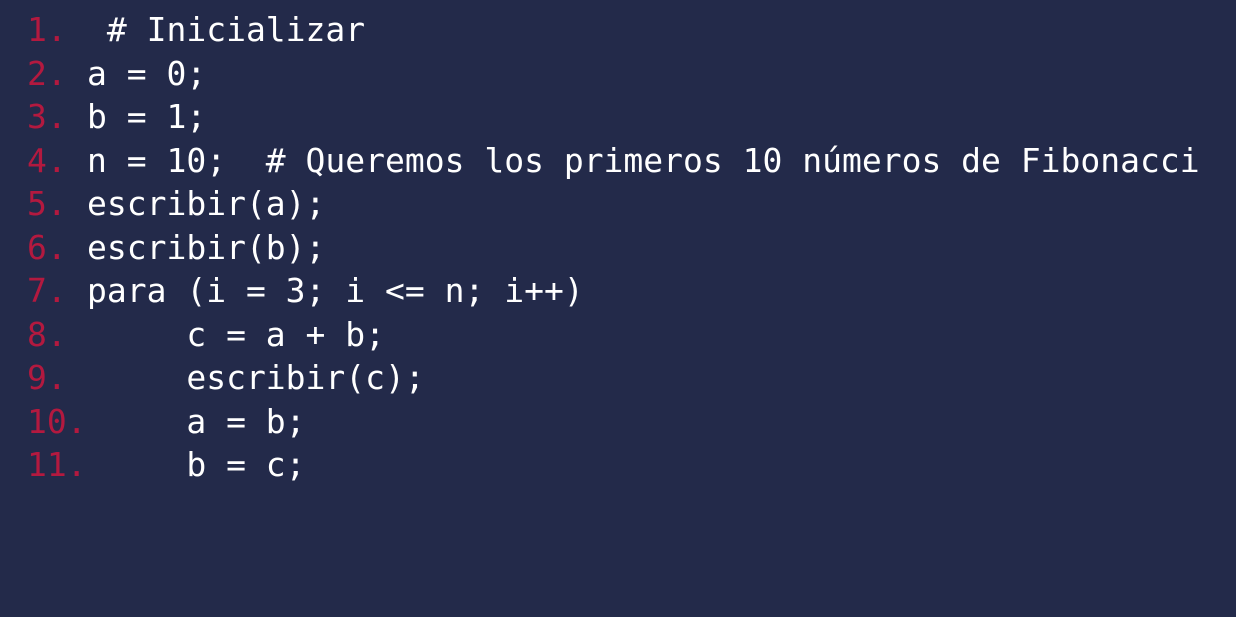 Image resolution: width=1236 pixels, height=617 pixels. What do you see at coordinates (618, 291) in the screenshot?
I see `code-line-7: 7. para (i = 3; i <= n; i++)` at bounding box center [618, 291].